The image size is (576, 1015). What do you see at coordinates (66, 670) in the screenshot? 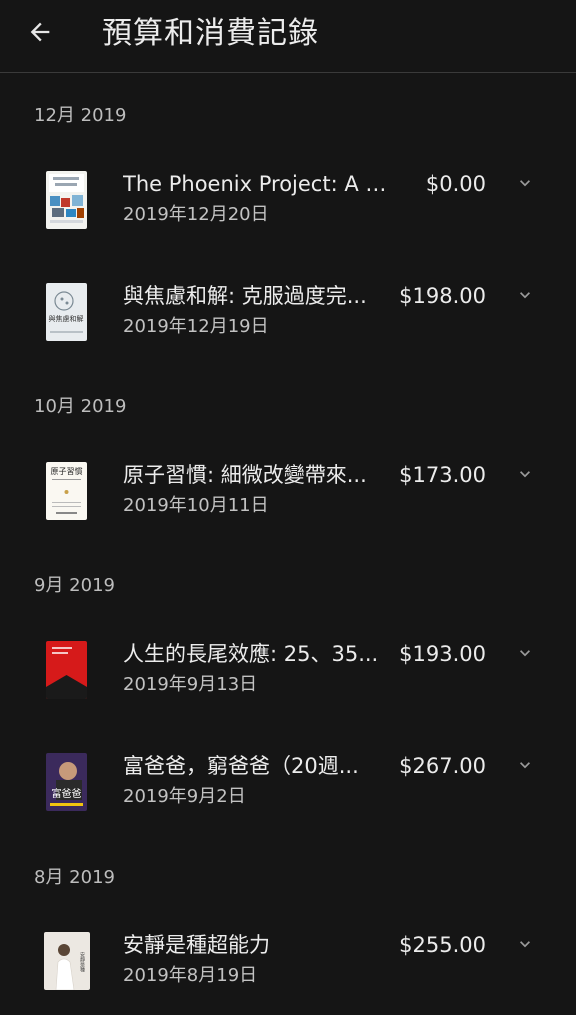
I see `book-cover-long-tail` at bounding box center [66, 670].